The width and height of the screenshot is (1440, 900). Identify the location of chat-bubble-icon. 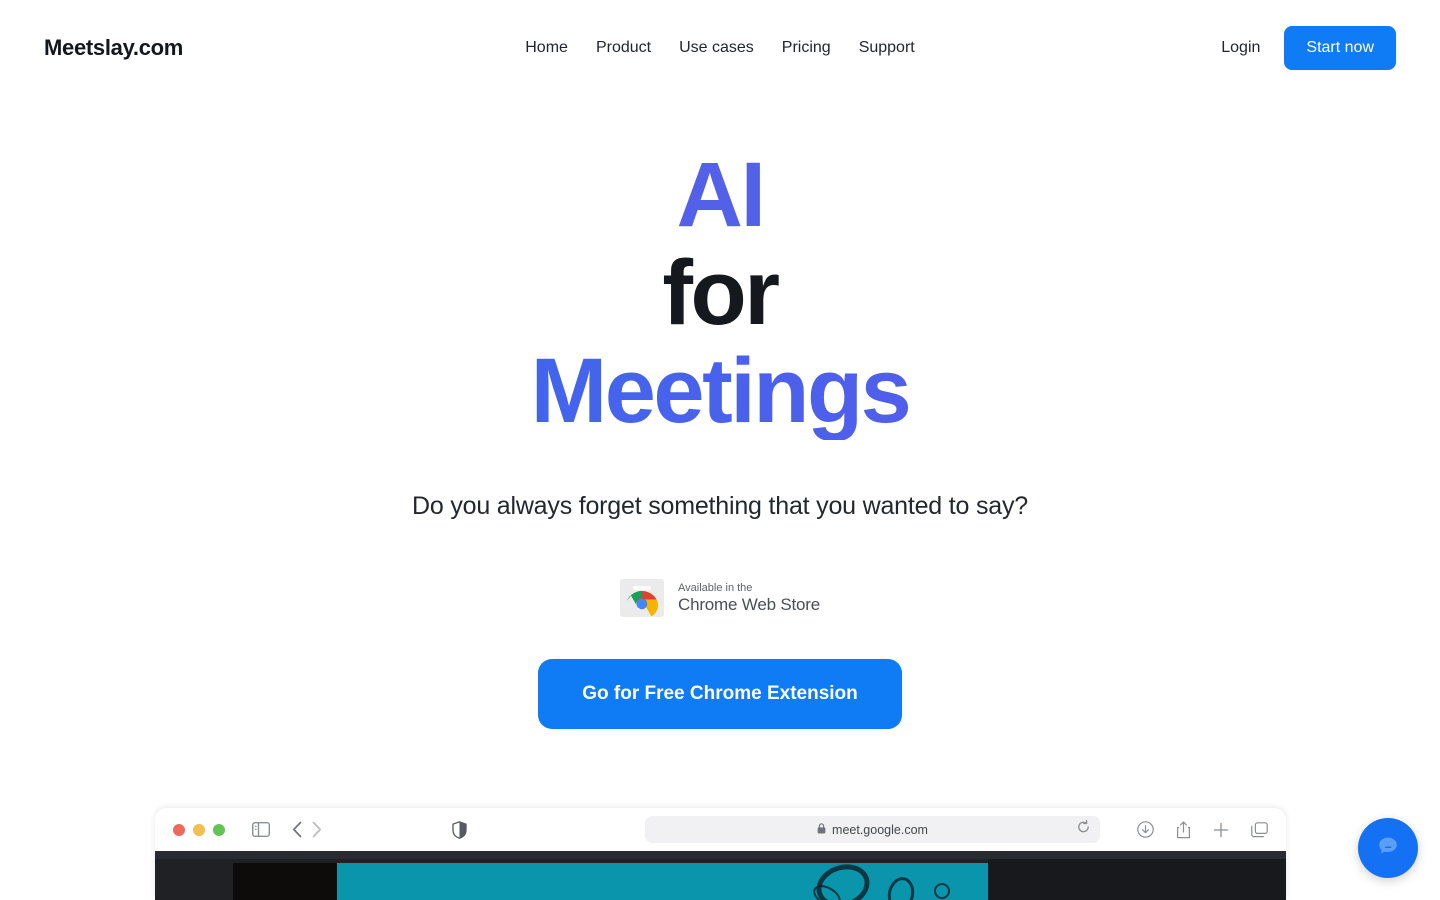
(1388, 848).